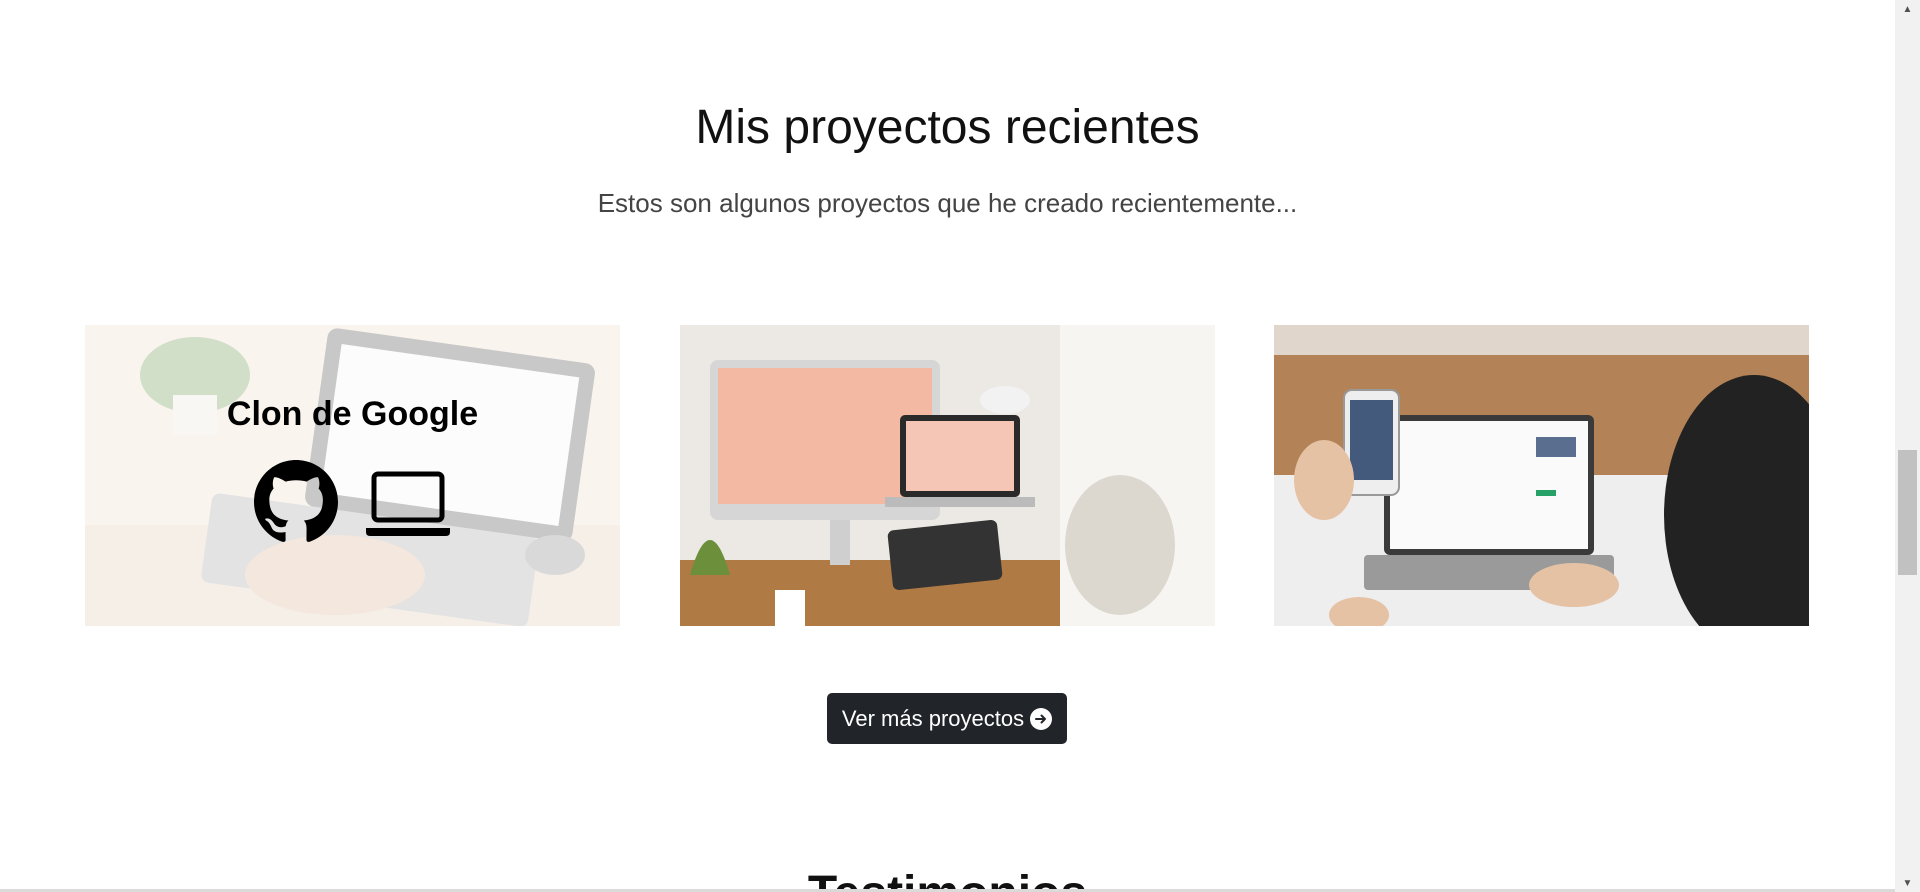  What do you see at coordinates (933, 718) in the screenshot?
I see `more-projects-label: Ver más proyectos` at bounding box center [933, 718].